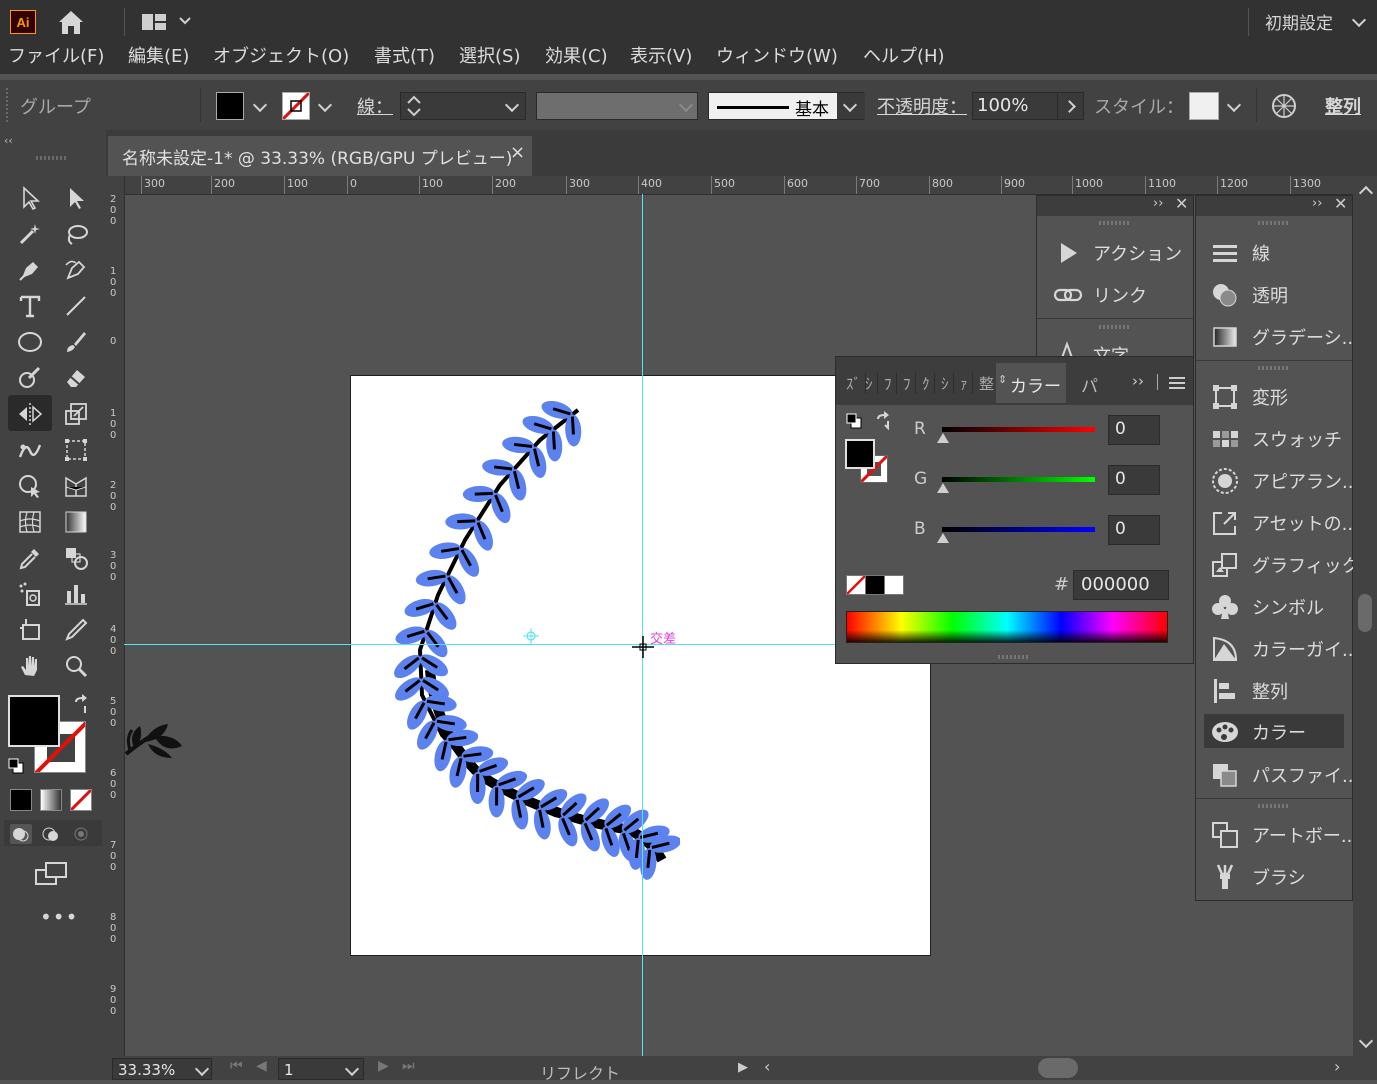  What do you see at coordinates (517, 152) in the screenshot?
I see `close-icon: ×` at bounding box center [517, 152].